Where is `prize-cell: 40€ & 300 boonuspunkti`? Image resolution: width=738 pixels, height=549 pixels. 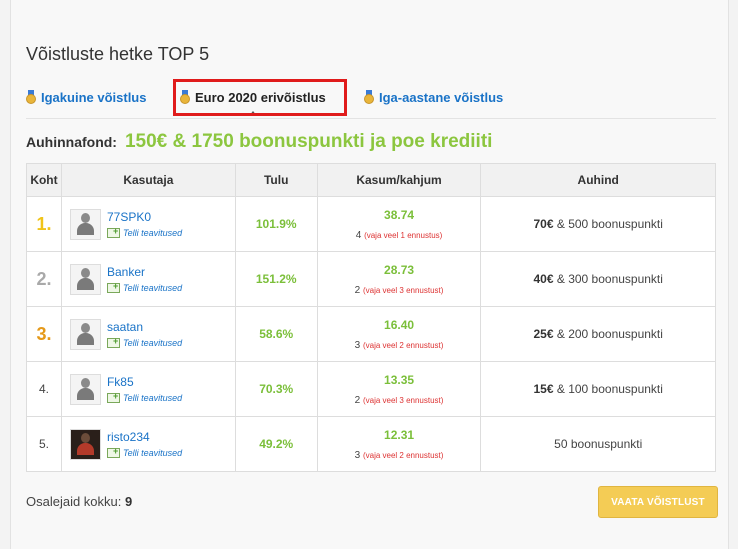
prize-cell: 40€ & 300 boonuspunkti is located at coordinates (598, 279).